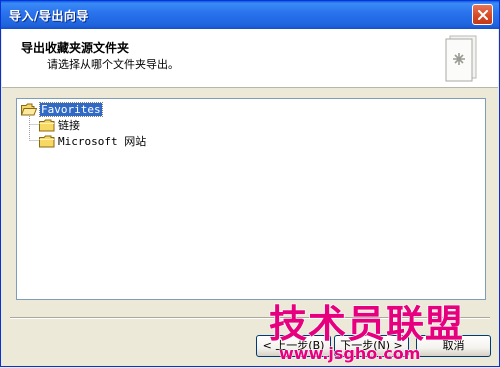 The height and width of the screenshot is (368, 500). What do you see at coordinates (102, 141) in the screenshot?
I see `tree-node-label: Microsoft 网站` at bounding box center [102, 141].